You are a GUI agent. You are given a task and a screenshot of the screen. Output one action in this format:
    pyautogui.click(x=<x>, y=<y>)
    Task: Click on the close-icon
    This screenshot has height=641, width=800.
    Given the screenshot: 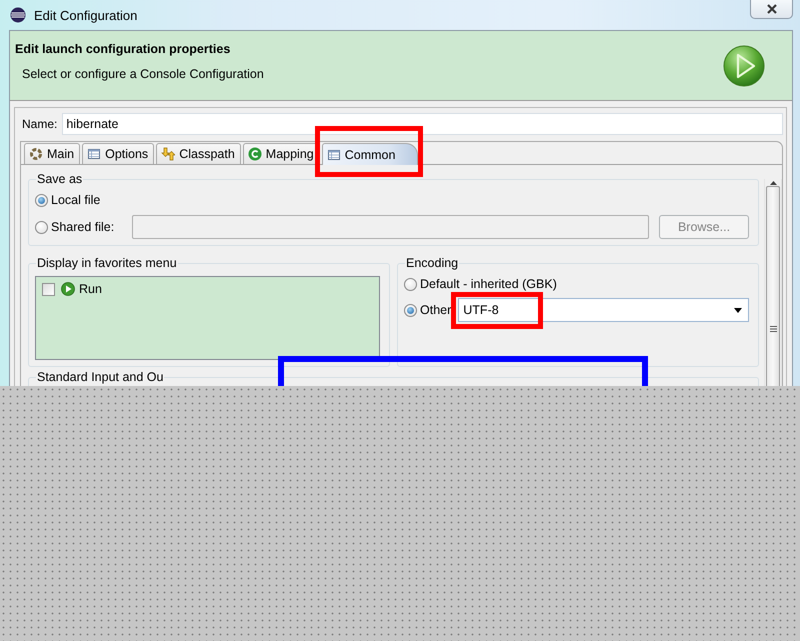 What is the action you would take?
    pyautogui.click(x=772, y=9)
    